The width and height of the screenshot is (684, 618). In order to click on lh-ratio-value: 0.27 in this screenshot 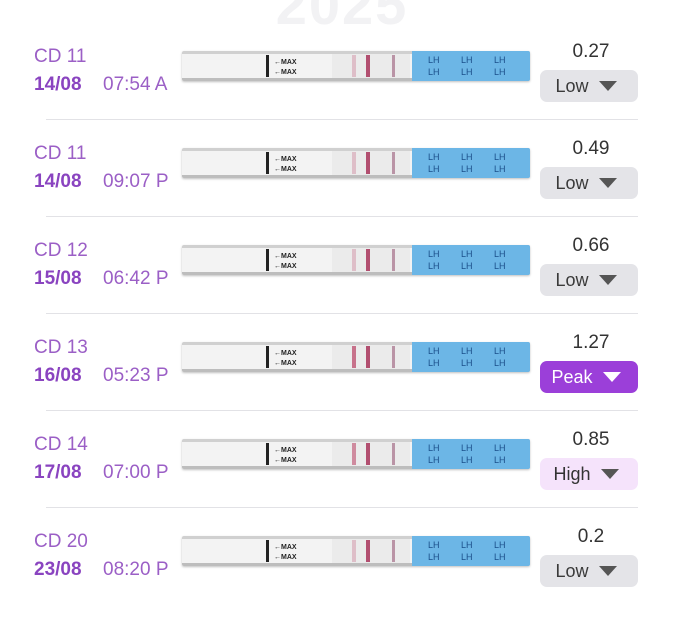, I will do `click(591, 51)`.